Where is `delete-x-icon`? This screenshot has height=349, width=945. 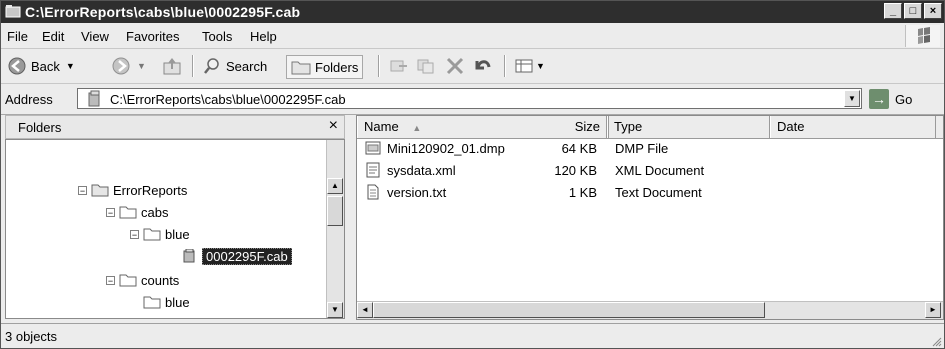 delete-x-icon is located at coordinates (455, 66).